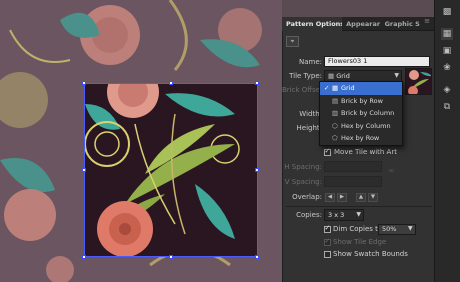  I want to click on dropdown-item-label: Hex by Column, so click(366, 125).